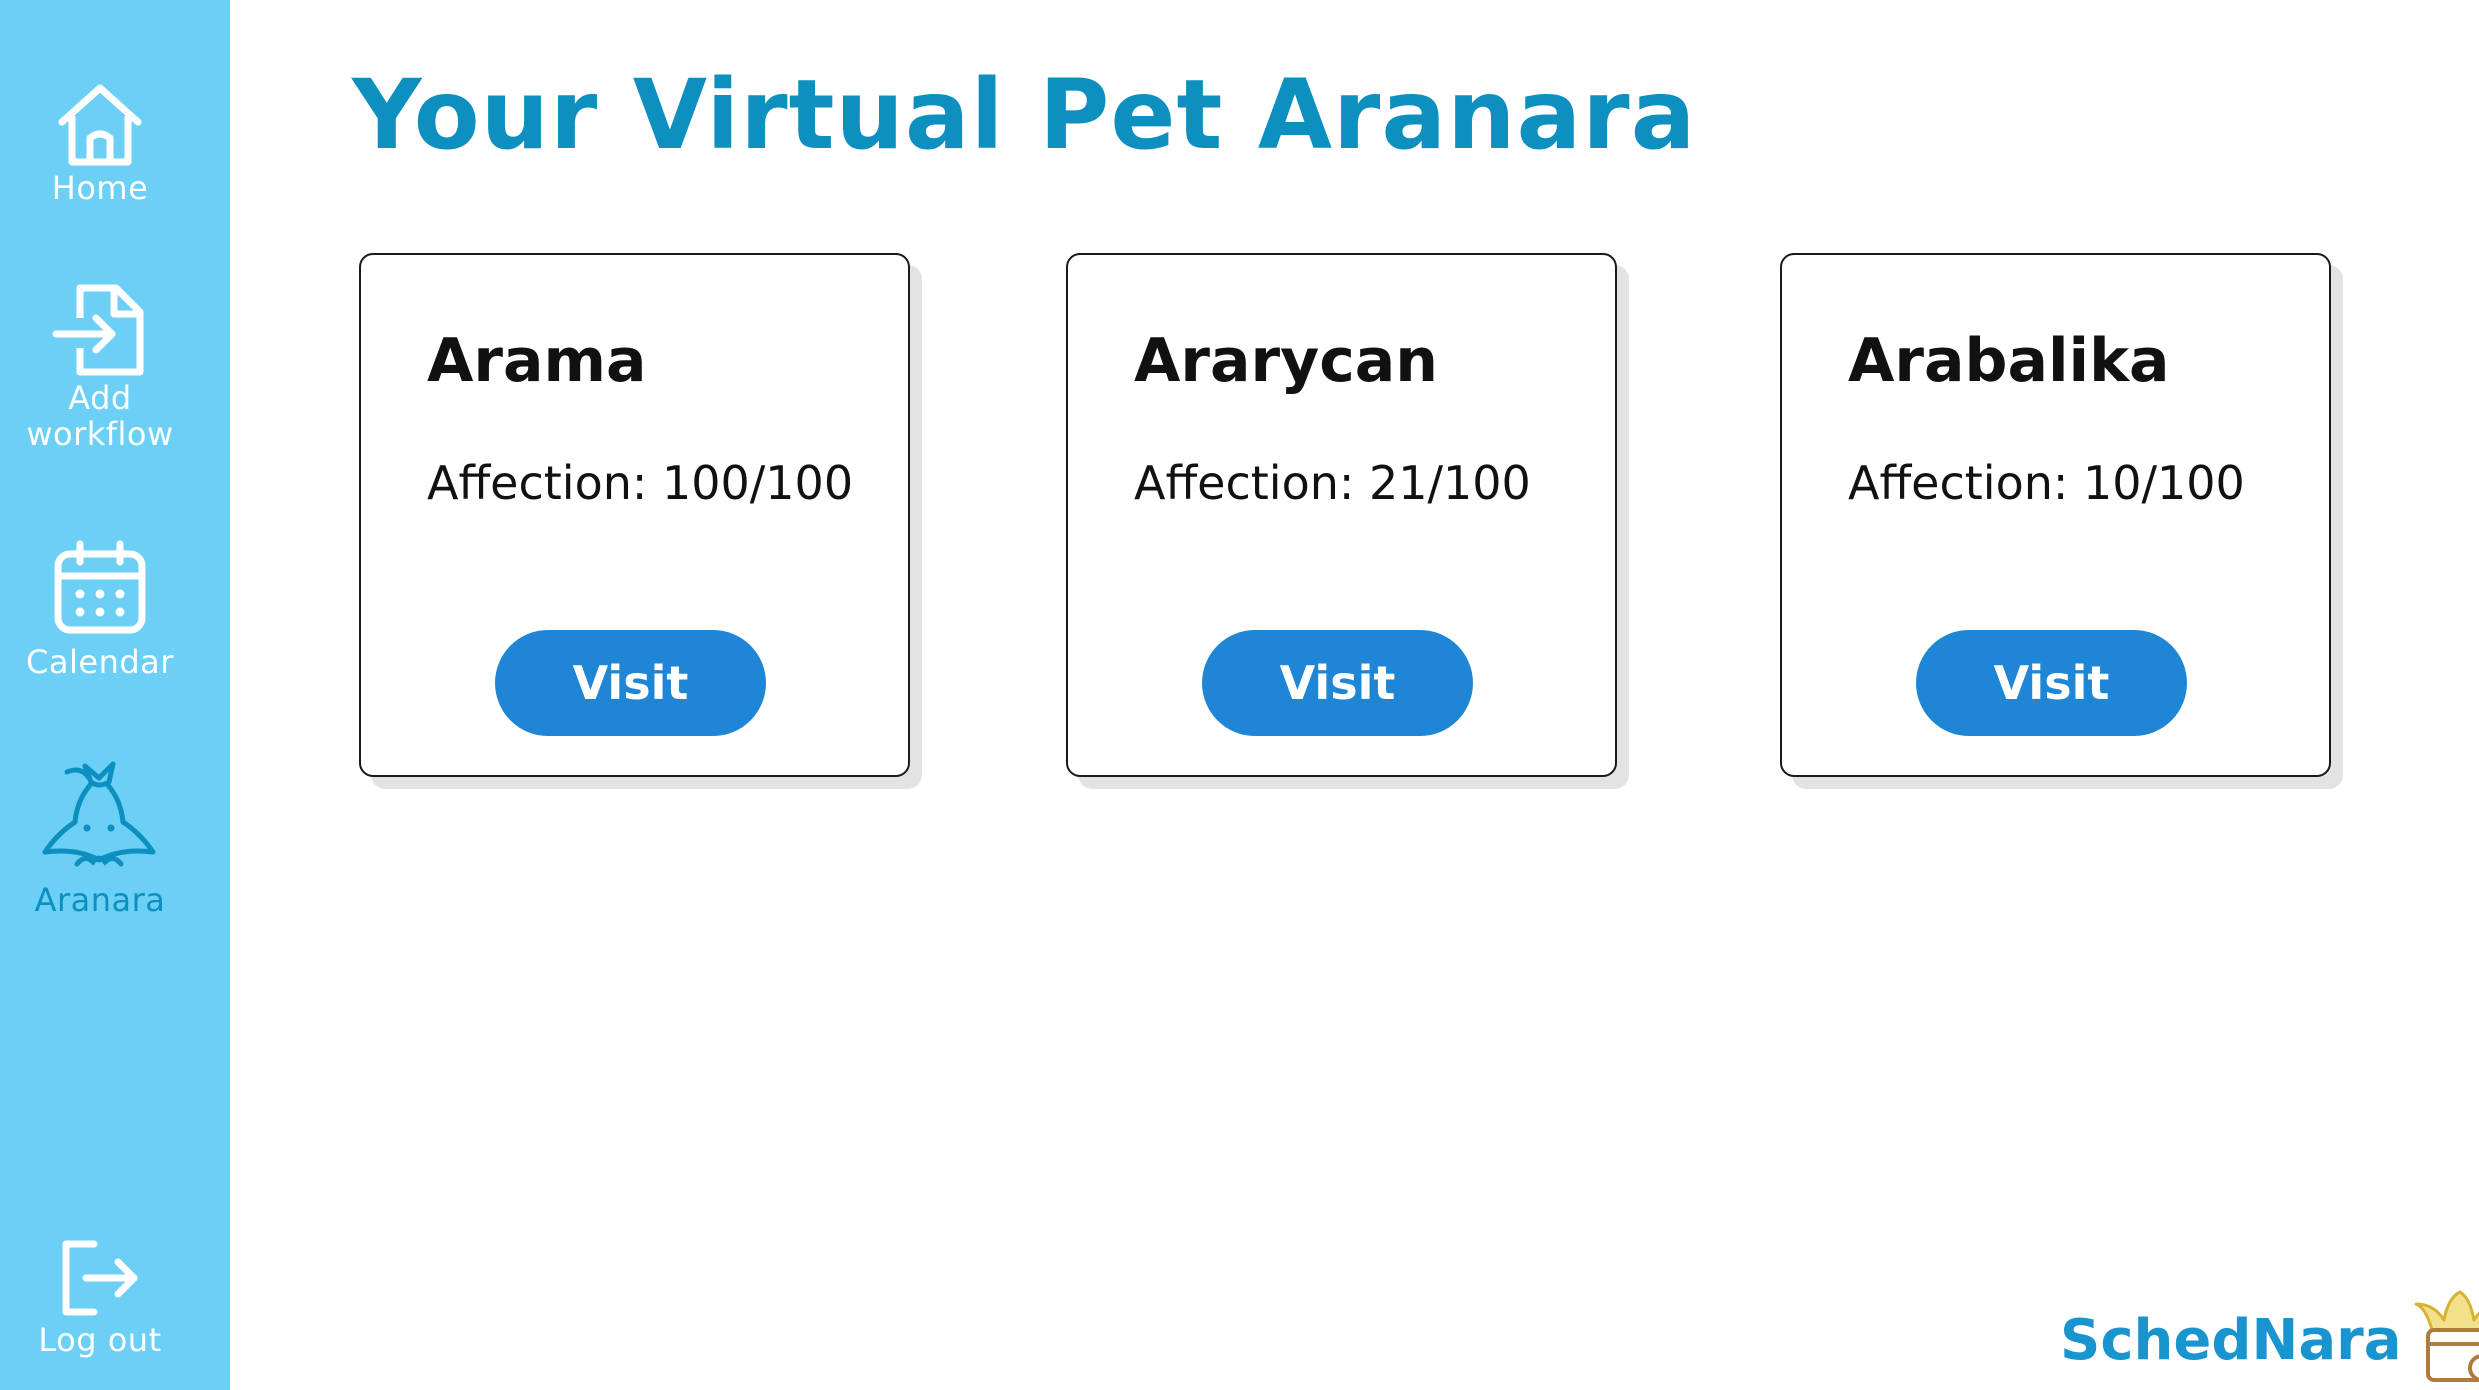 This screenshot has height=1390, width=2479. I want to click on pet-affection: Affection: 10/100, so click(2046, 483).